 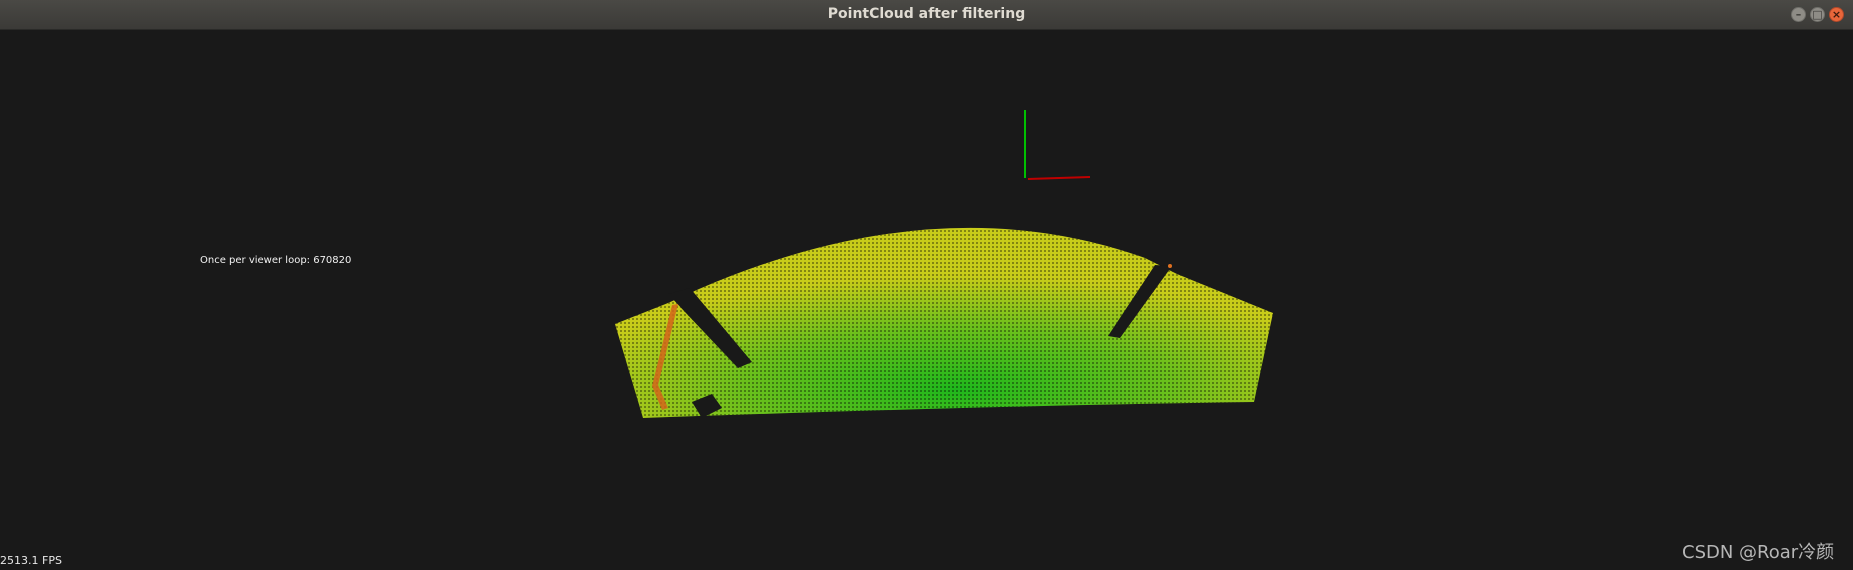 I want to click on title-bar: PointCloud after filtering – □ ×, so click(x=926, y=15).